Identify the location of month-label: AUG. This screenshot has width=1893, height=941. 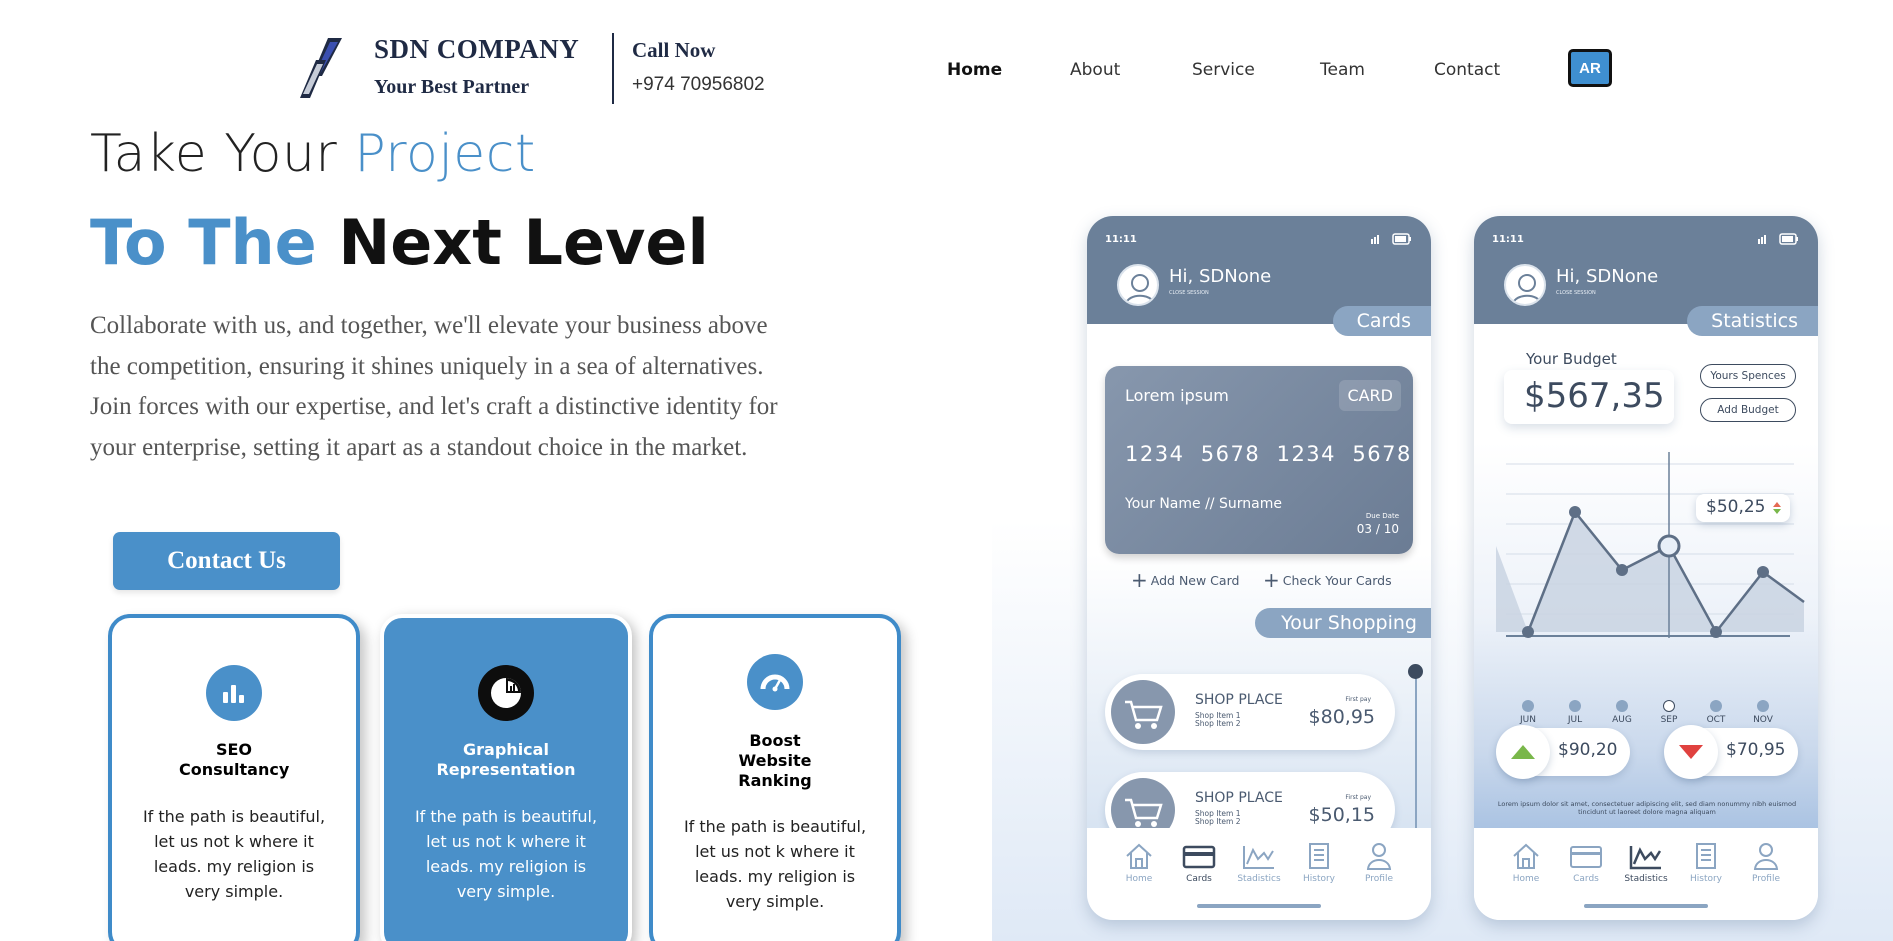
(1622, 712).